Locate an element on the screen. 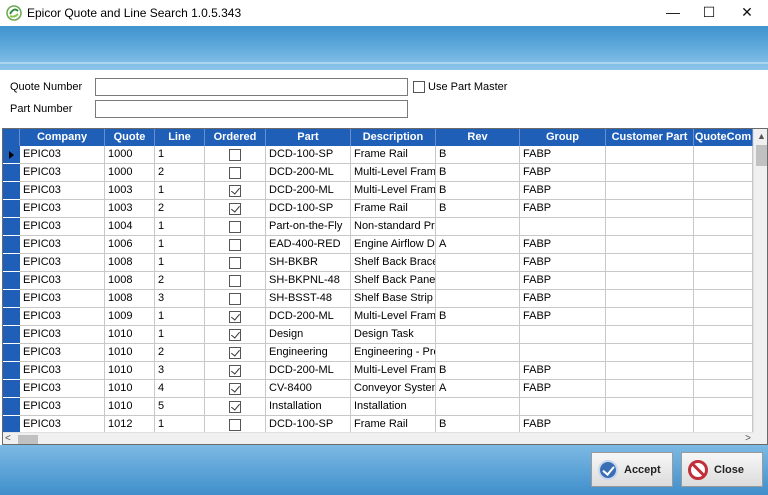 This screenshot has width=768, height=495. table-row: EPIC03 1008 1 SH-BKBR Shelf Back Brace FABP is located at coordinates (378, 263).